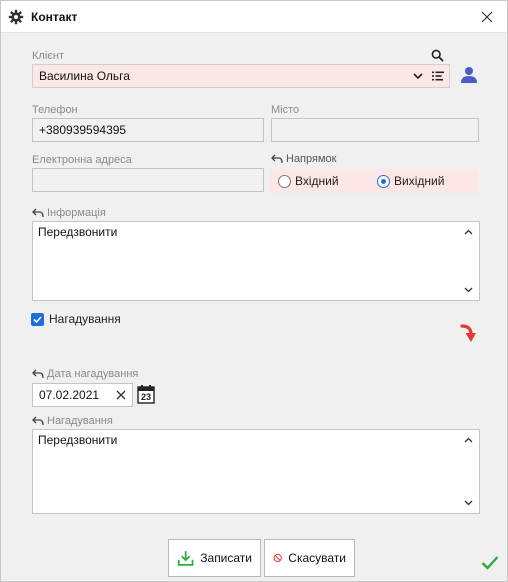 The width and height of the screenshot is (508, 582). What do you see at coordinates (469, 75) in the screenshot?
I see `user-icon` at bounding box center [469, 75].